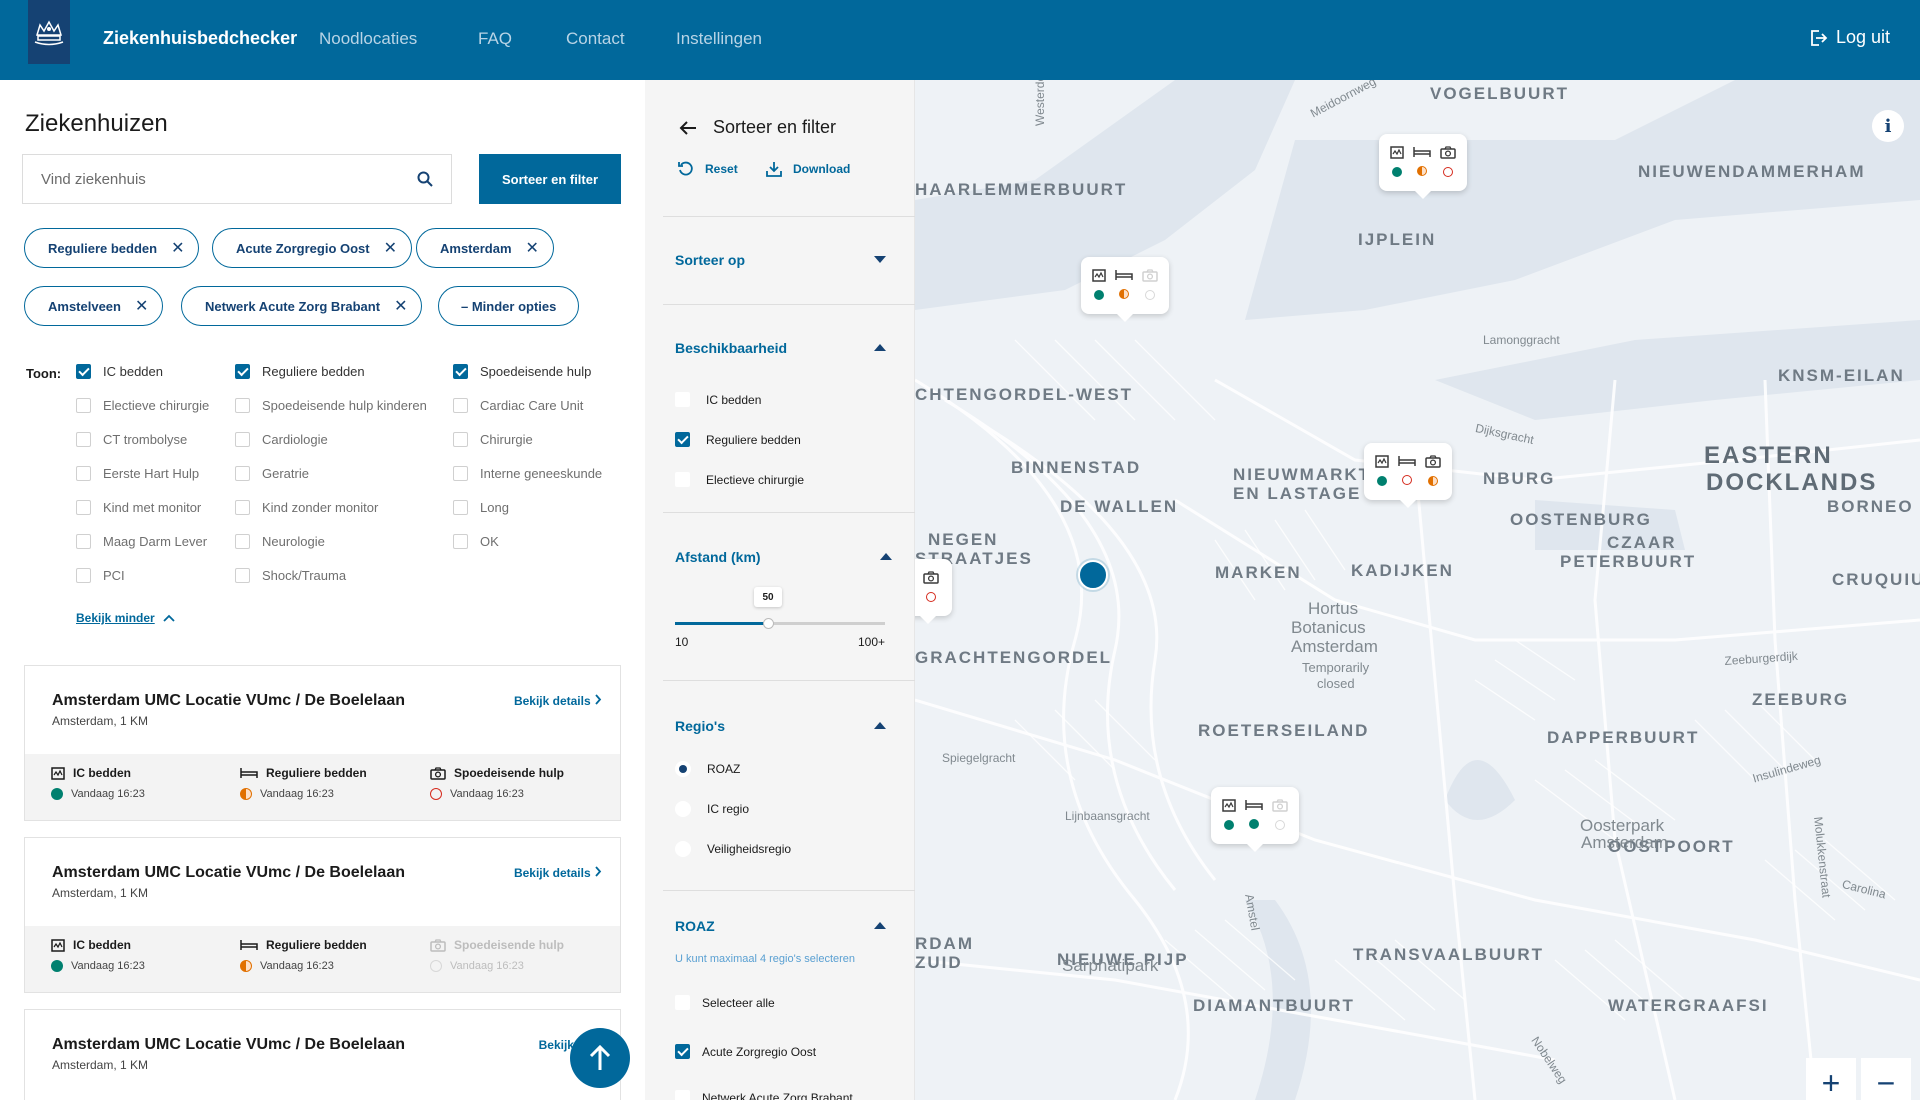 This screenshot has height=1100, width=1920. What do you see at coordinates (739, 479) in the screenshot?
I see `availability-option: Electieve chirurgie` at bounding box center [739, 479].